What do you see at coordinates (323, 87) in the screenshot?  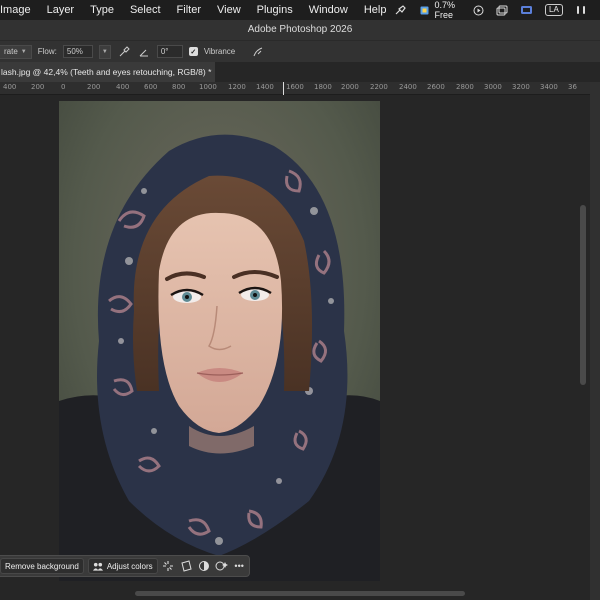 I see `ruler-label: 1800` at bounding box center [323, 87].